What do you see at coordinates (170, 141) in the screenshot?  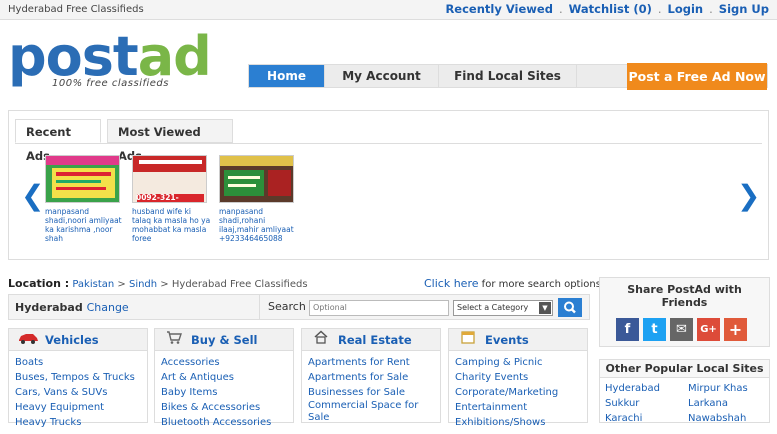 I see `tab-most-viewed-ads: Most Viewed Ads` at bounding box center [170, 141].